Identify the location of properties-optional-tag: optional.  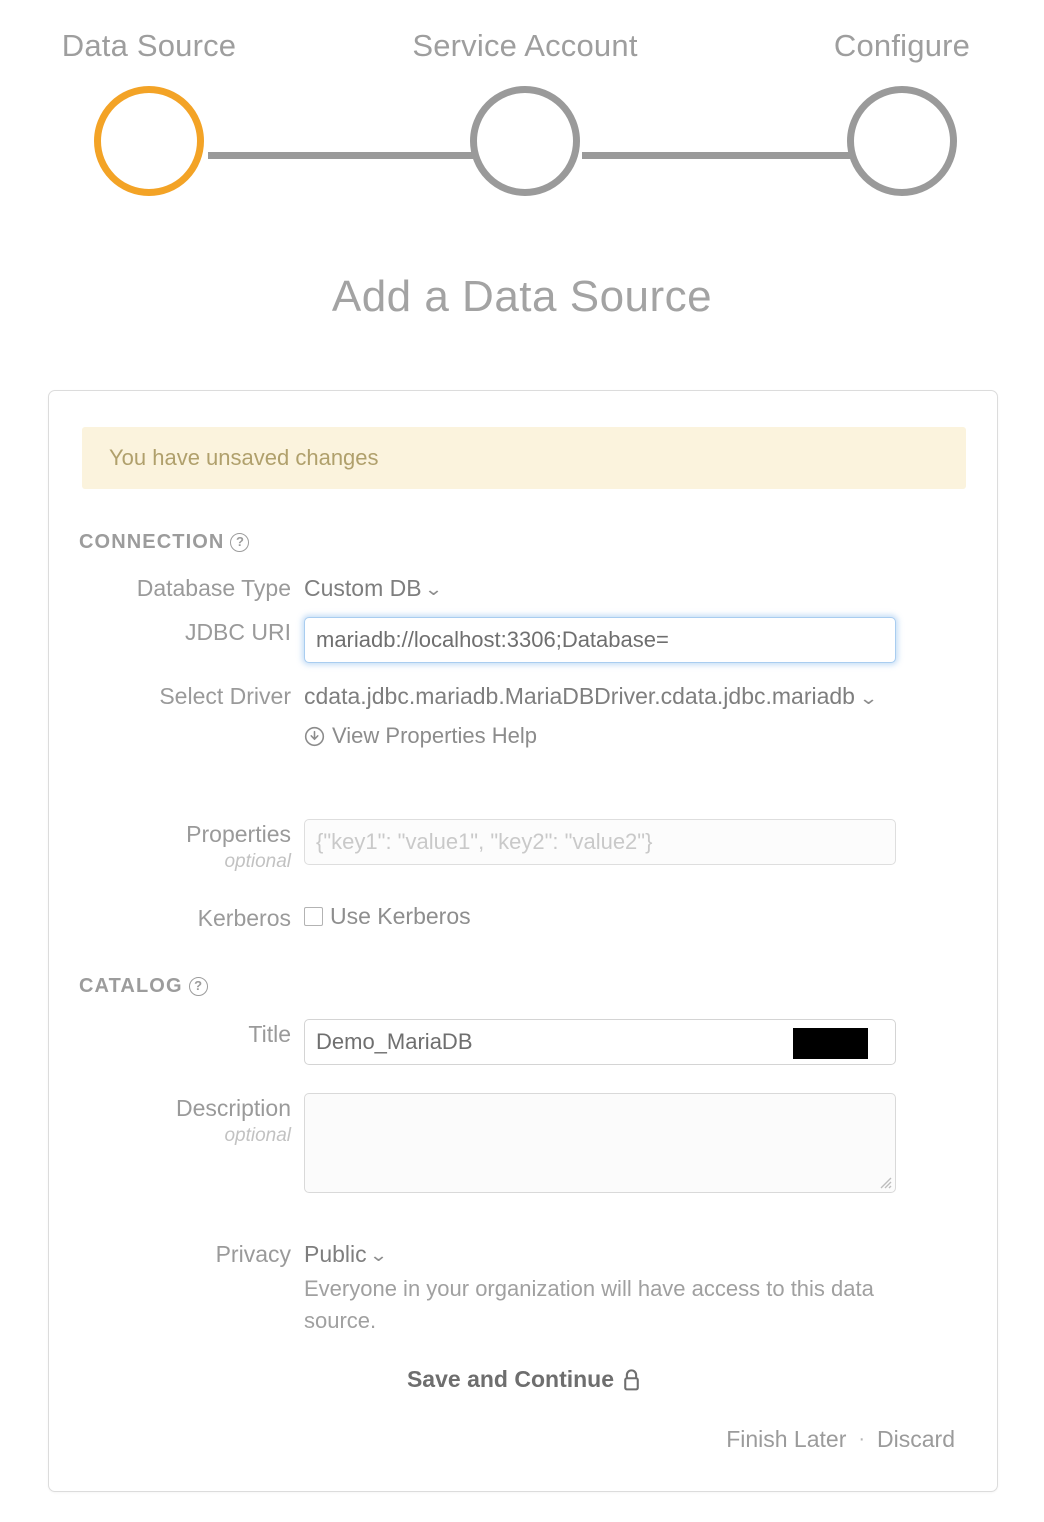
(257, 861).